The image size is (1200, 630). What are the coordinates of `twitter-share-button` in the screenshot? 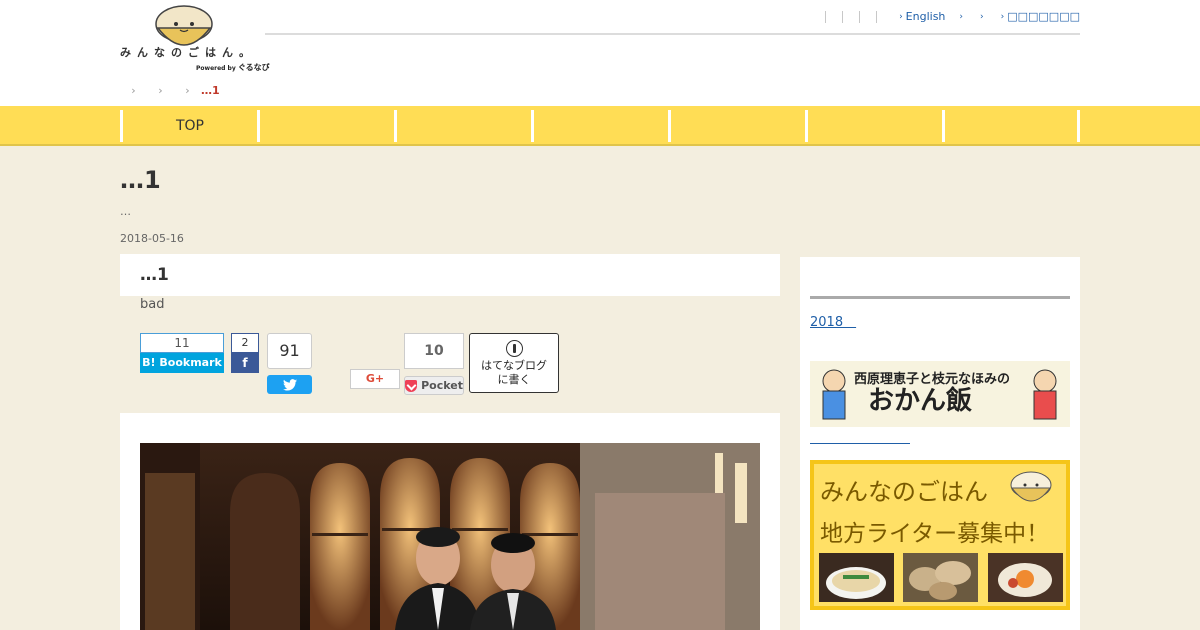 It's located at (289, 384).